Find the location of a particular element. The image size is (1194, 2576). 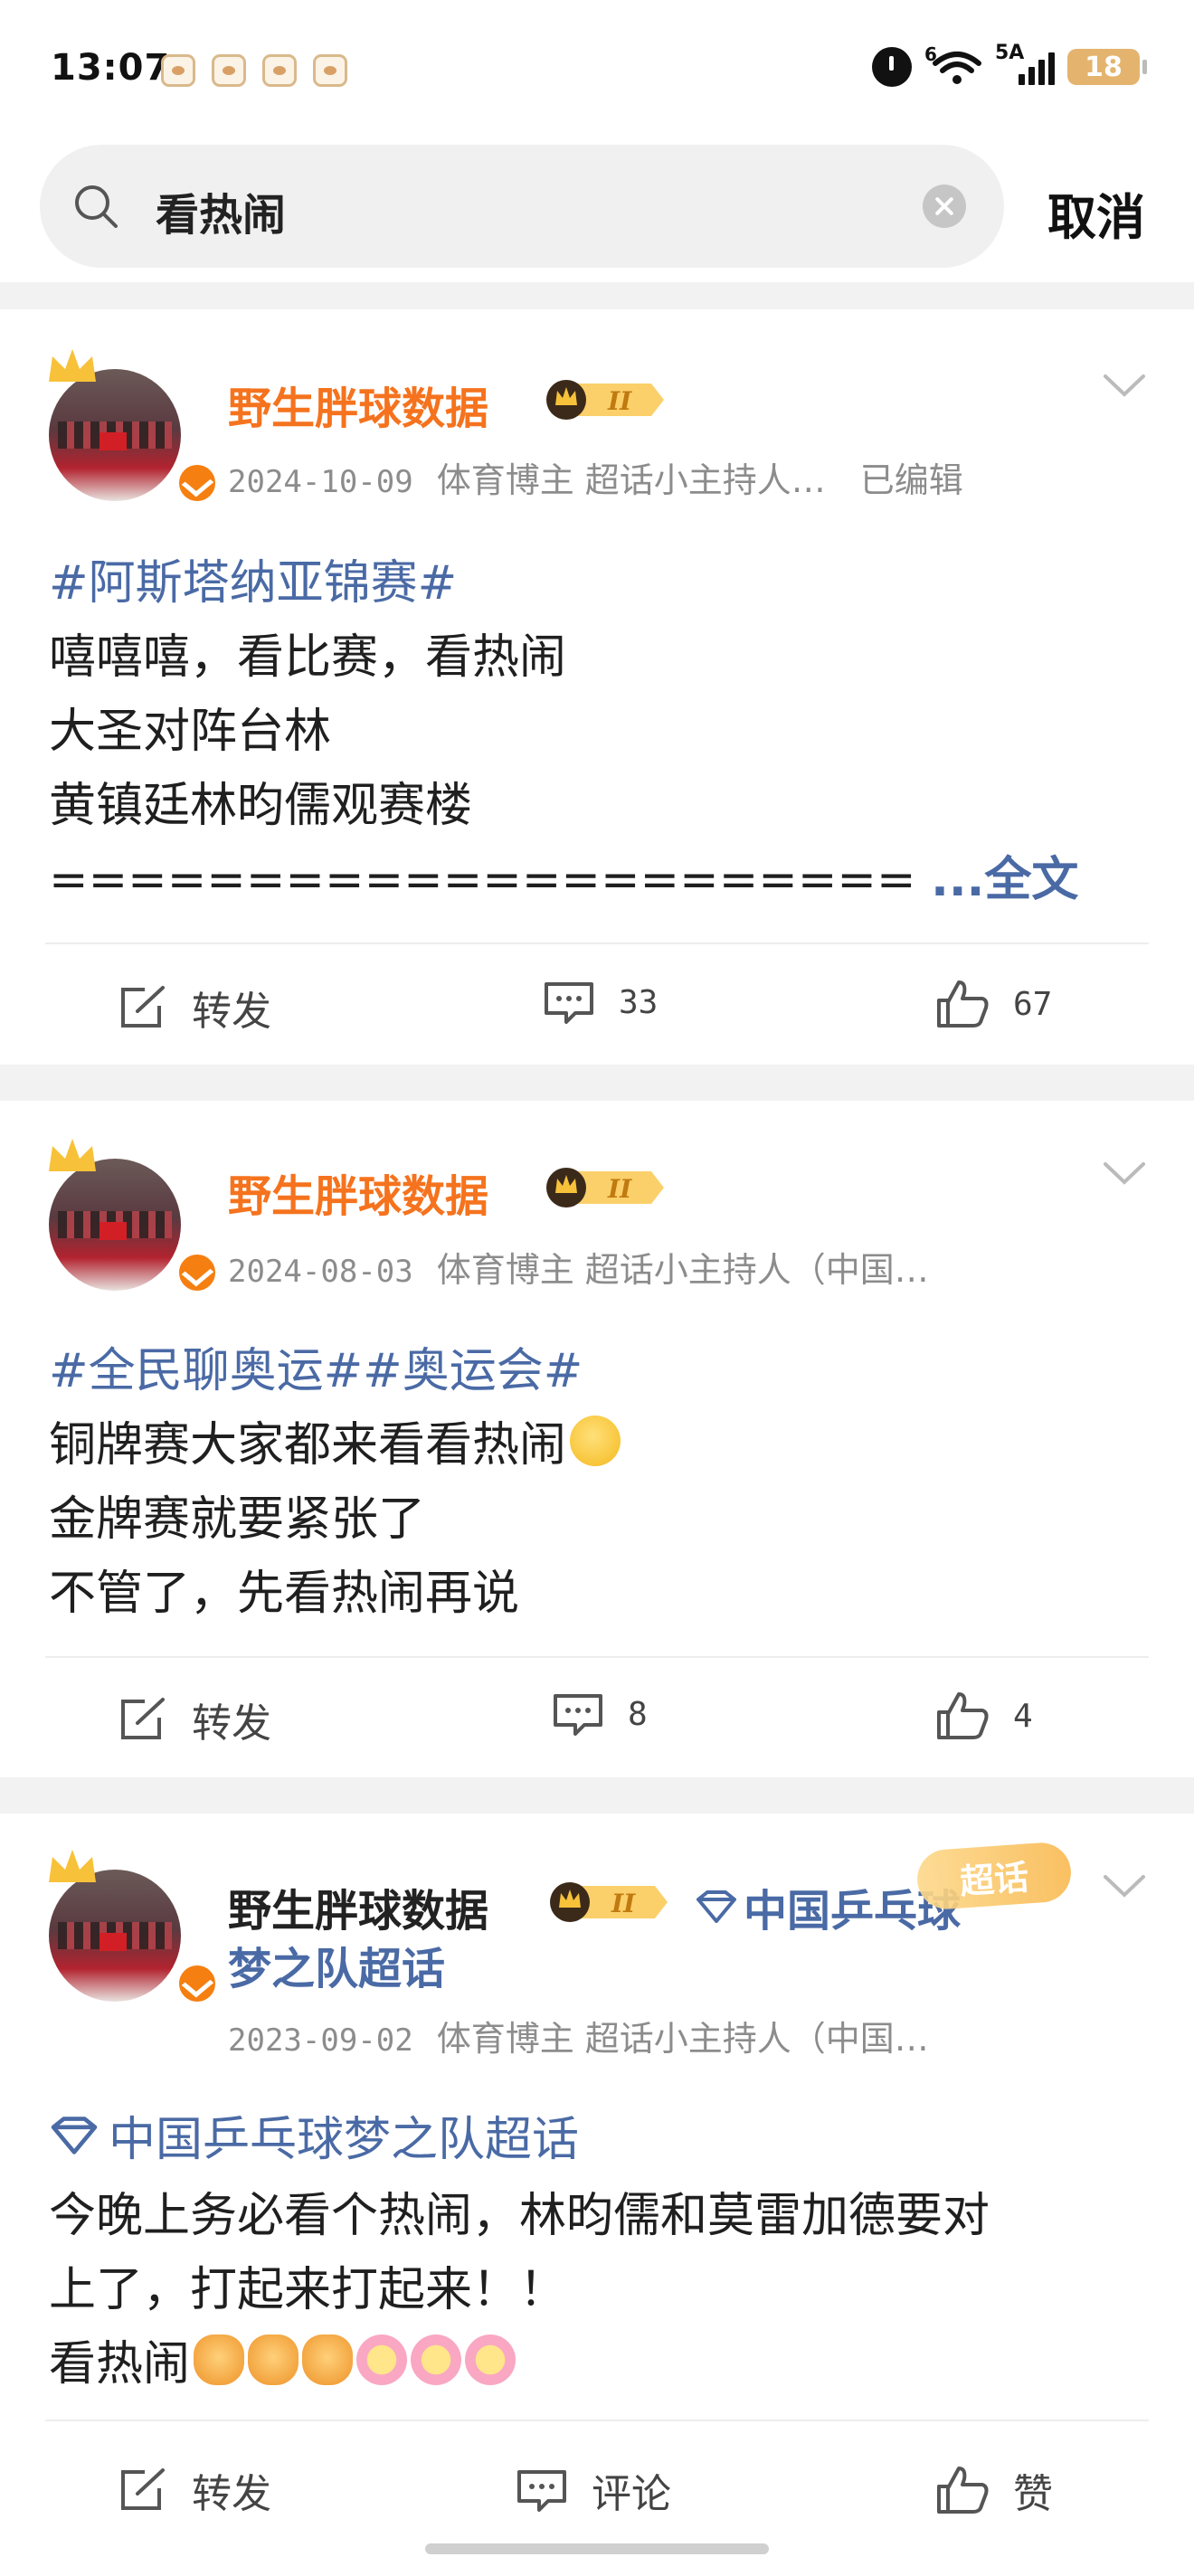

hashtag: #阿斯塔纳亚锦赛# is located at coordinates (253, 578).